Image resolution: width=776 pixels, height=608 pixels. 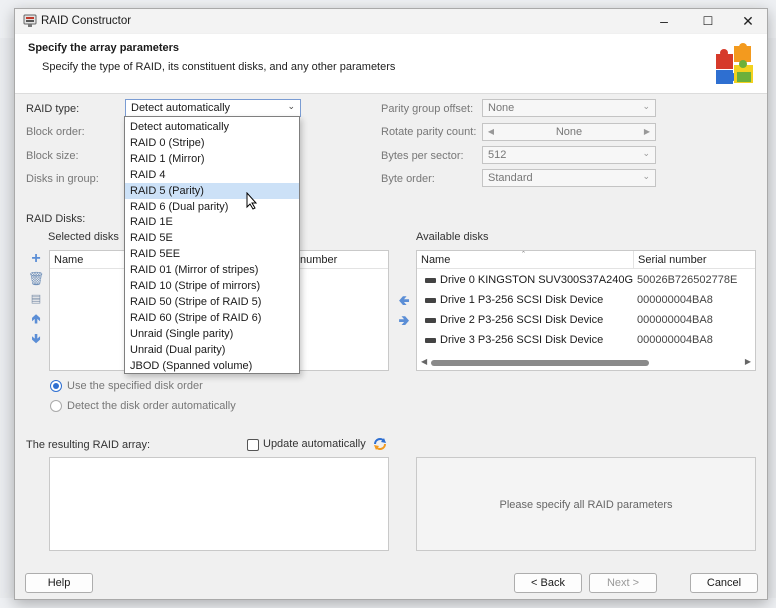 I want to click on detect-order-label: Detect the disk order automatically, so click(x=151, y=406).